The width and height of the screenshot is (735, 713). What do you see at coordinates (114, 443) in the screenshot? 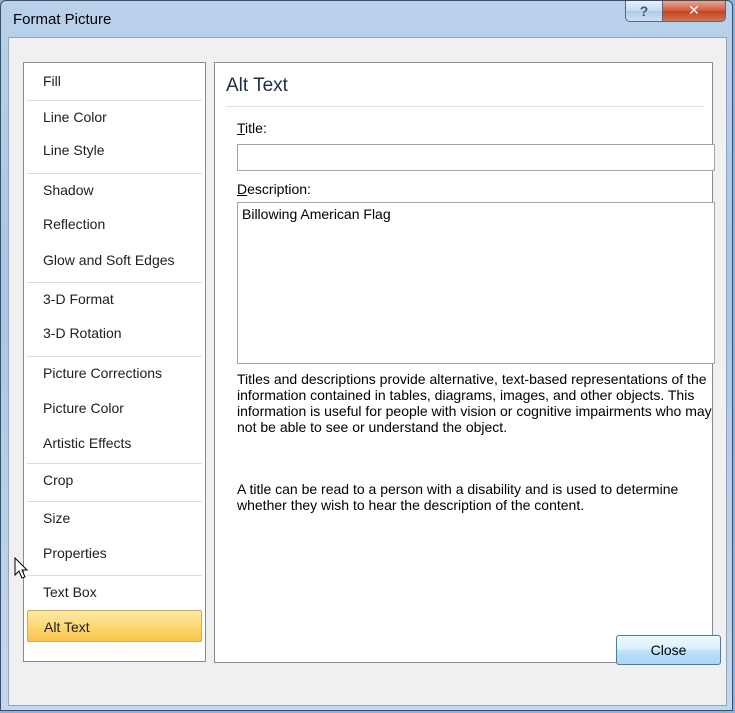
I see `sidebar-item-artistic-effects: Artistic Effects` at bounding box center [114, 443].